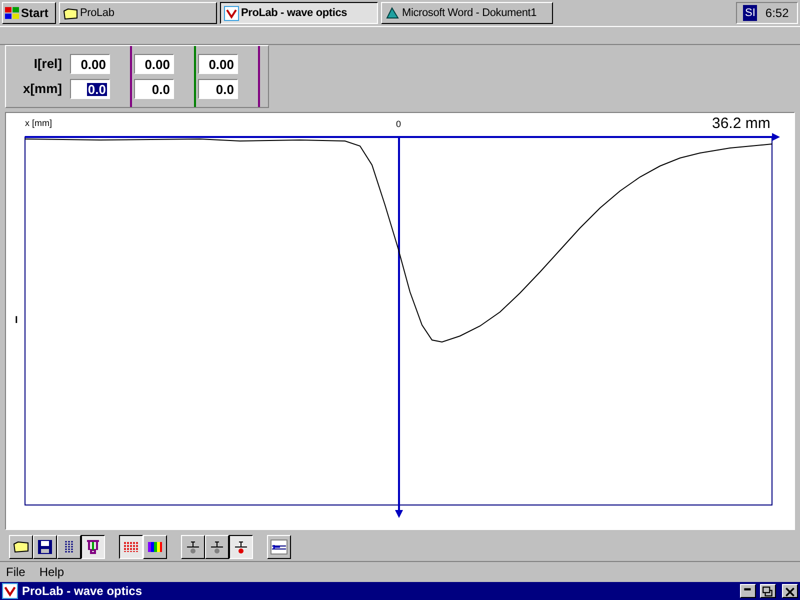  I want to click on x-axis-label: x [mm], so click(38, 123).